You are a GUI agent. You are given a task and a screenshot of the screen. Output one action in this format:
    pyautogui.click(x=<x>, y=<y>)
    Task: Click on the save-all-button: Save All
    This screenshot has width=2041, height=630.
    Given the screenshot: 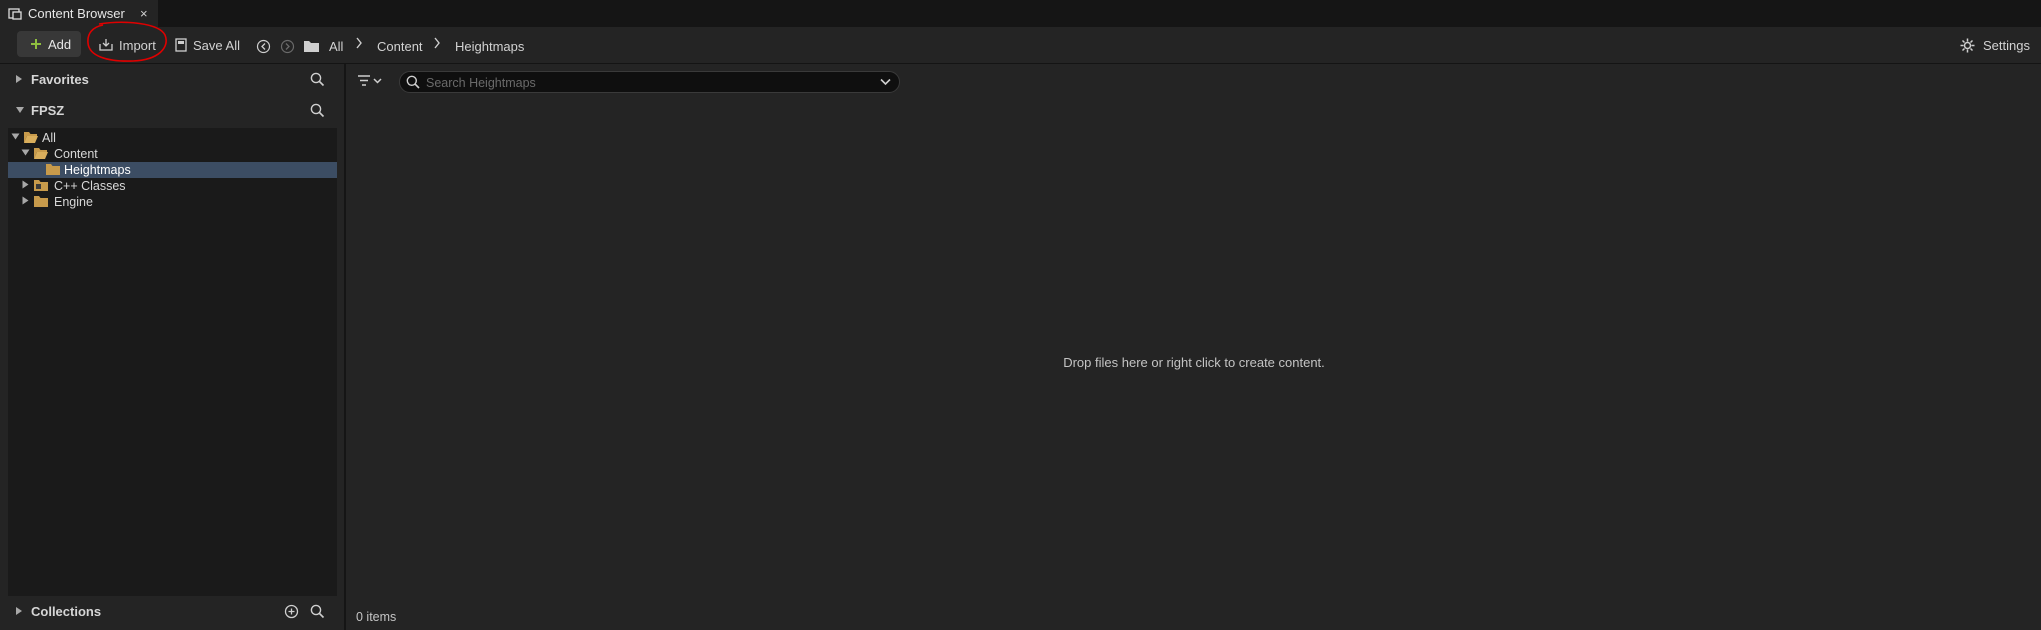 What is the action you would take?
    pyautogui.click(x=207, y=45)
    